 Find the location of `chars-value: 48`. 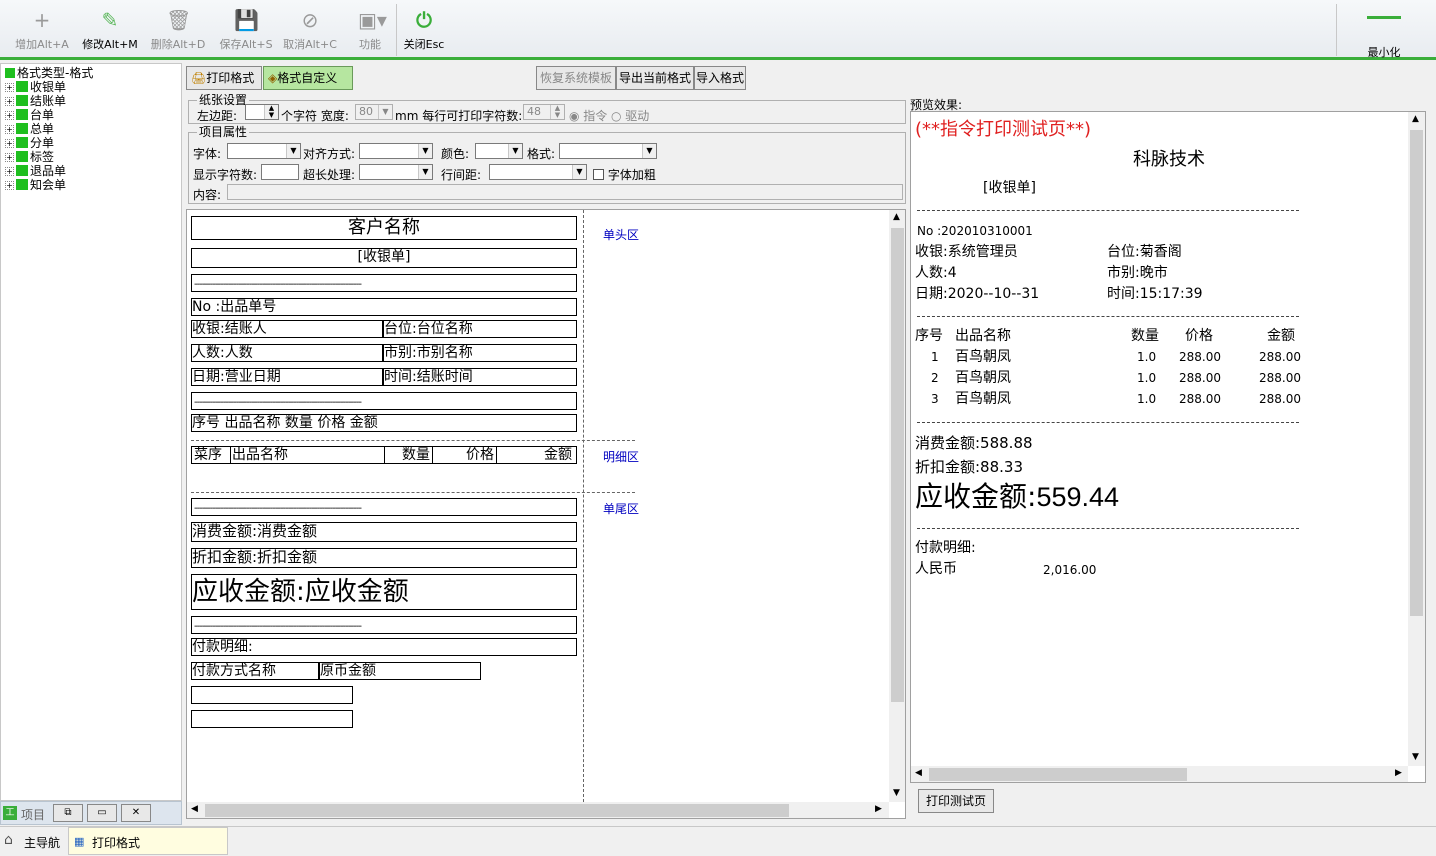

chars-value: 48 is located at coordinates (534, 111).